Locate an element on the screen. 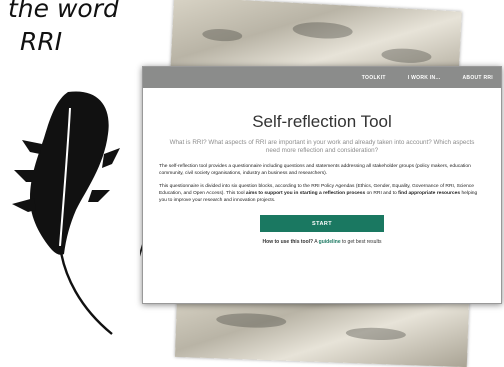 This screenshot has width=504, height=367. feather-icon is located at coordinates (66, 213).